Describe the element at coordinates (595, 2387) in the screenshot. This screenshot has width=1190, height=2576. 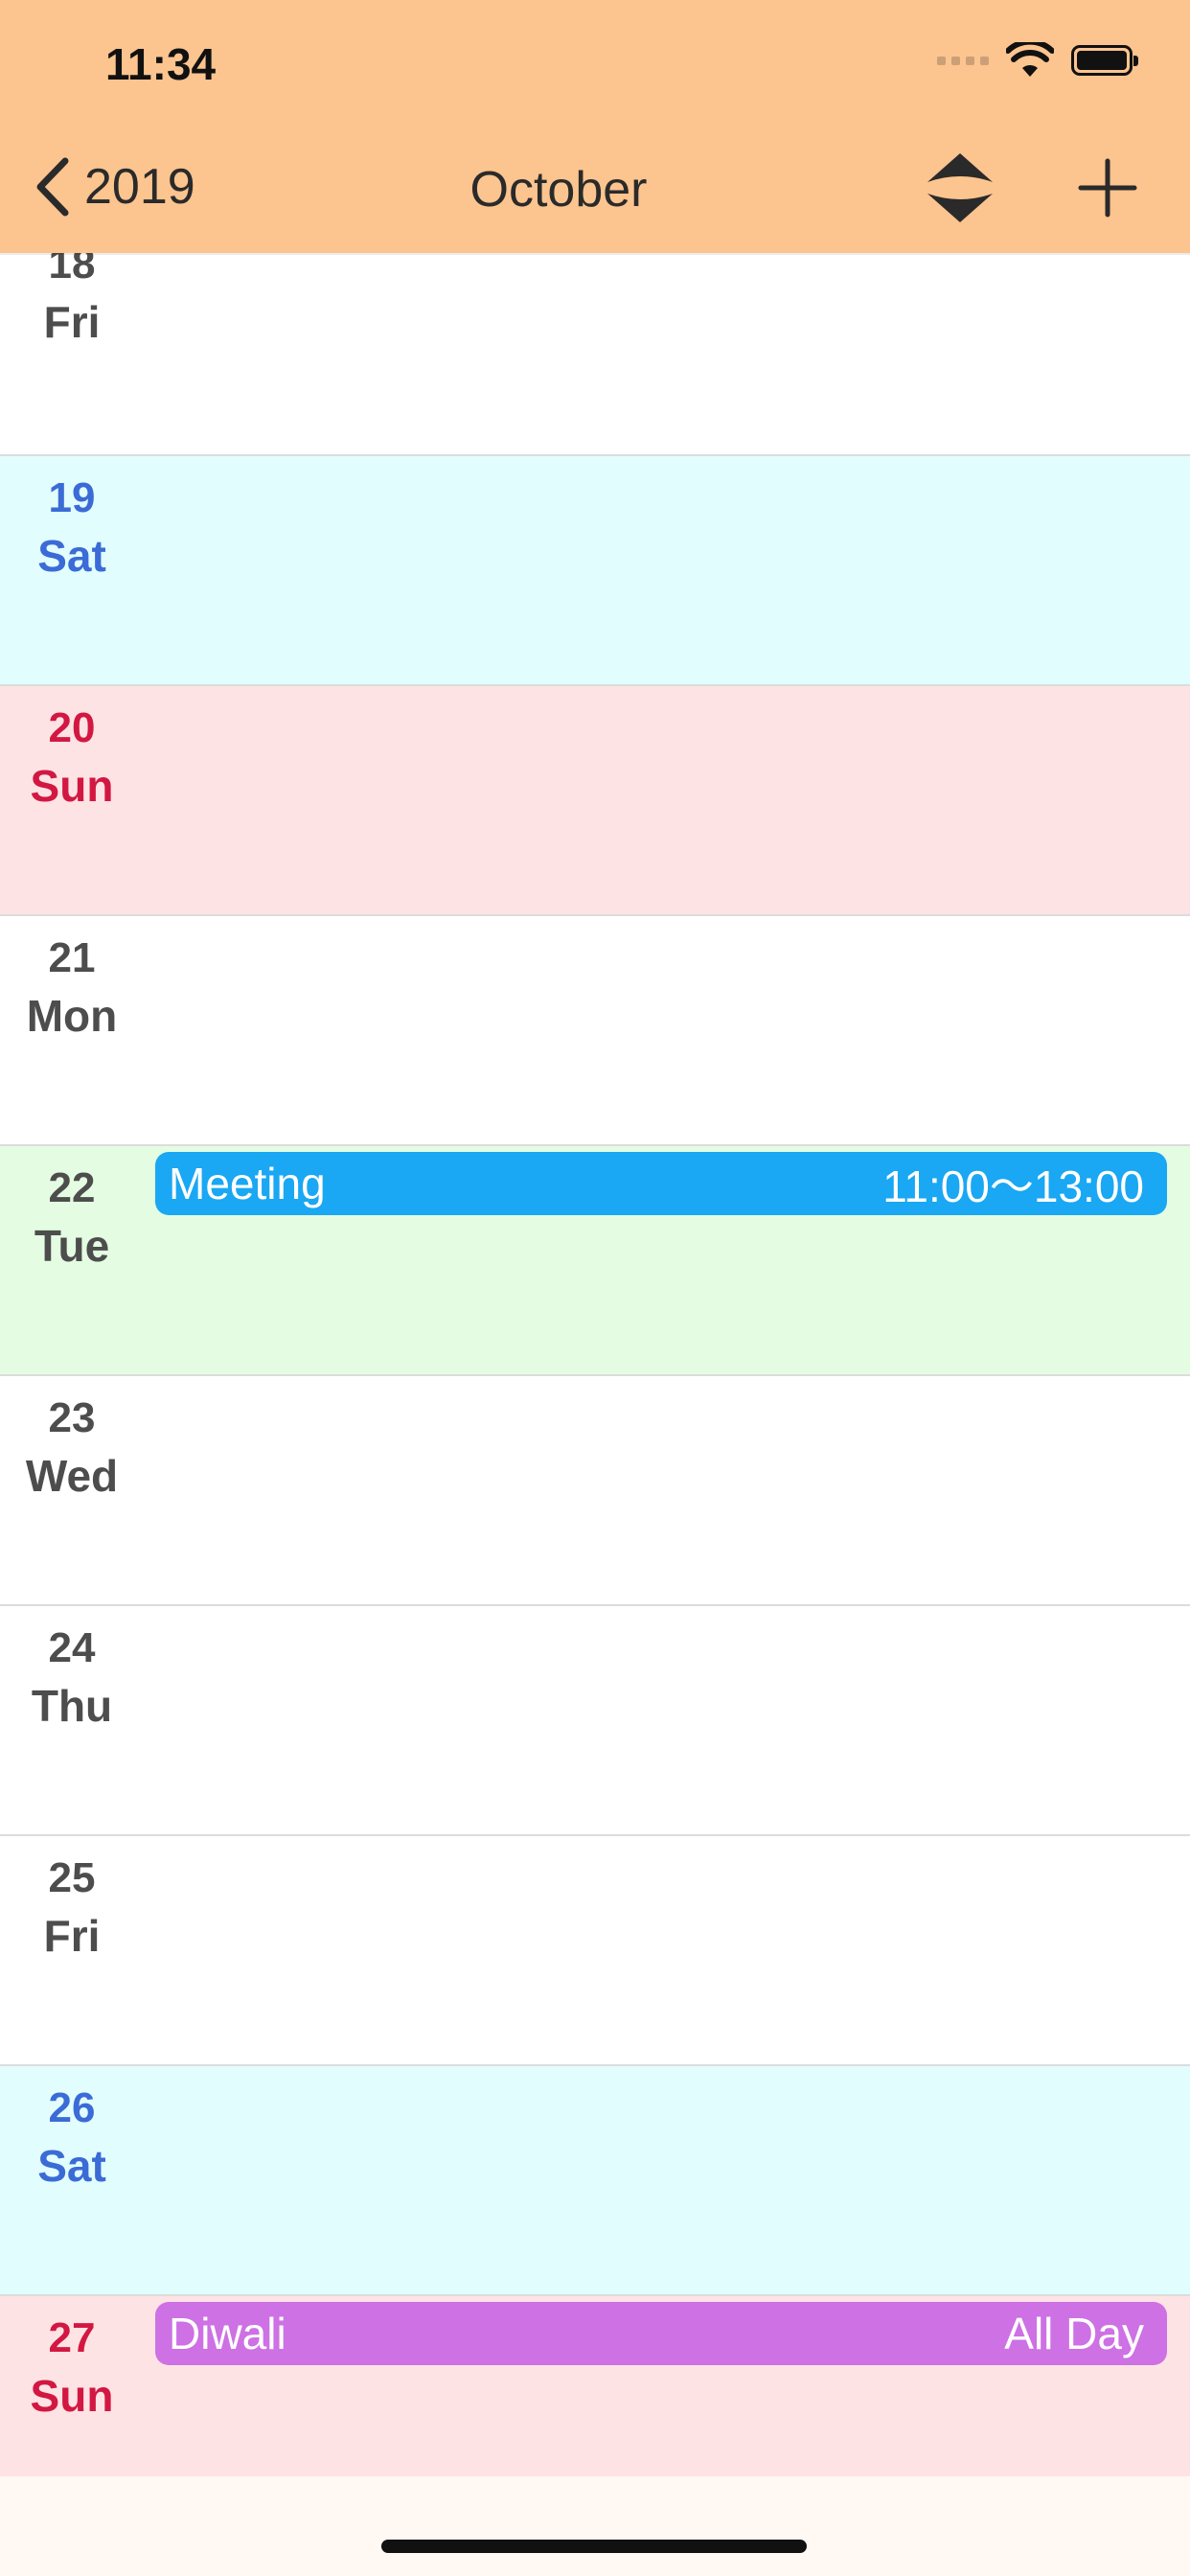
I see `day-row-27: 27 Sun Diwali All Day` at that location.